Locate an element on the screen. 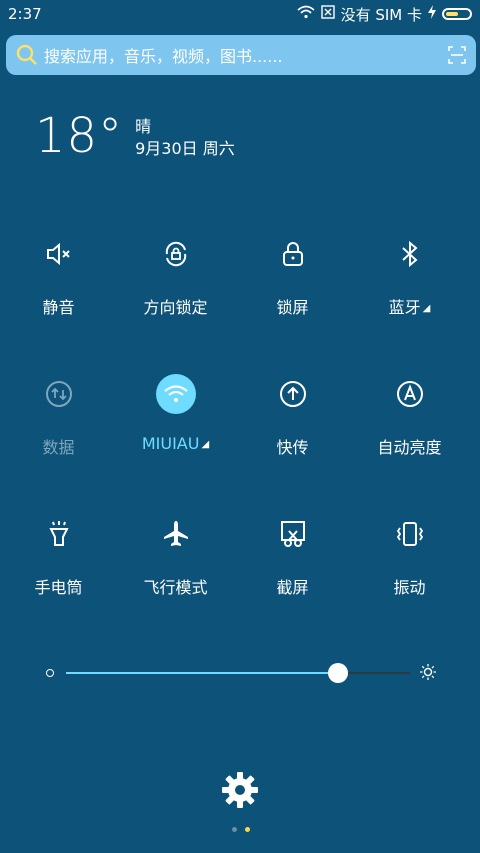 This screenshot has width=480, height=853. tile-mute: 静音 is located at coordinates (58, 300).